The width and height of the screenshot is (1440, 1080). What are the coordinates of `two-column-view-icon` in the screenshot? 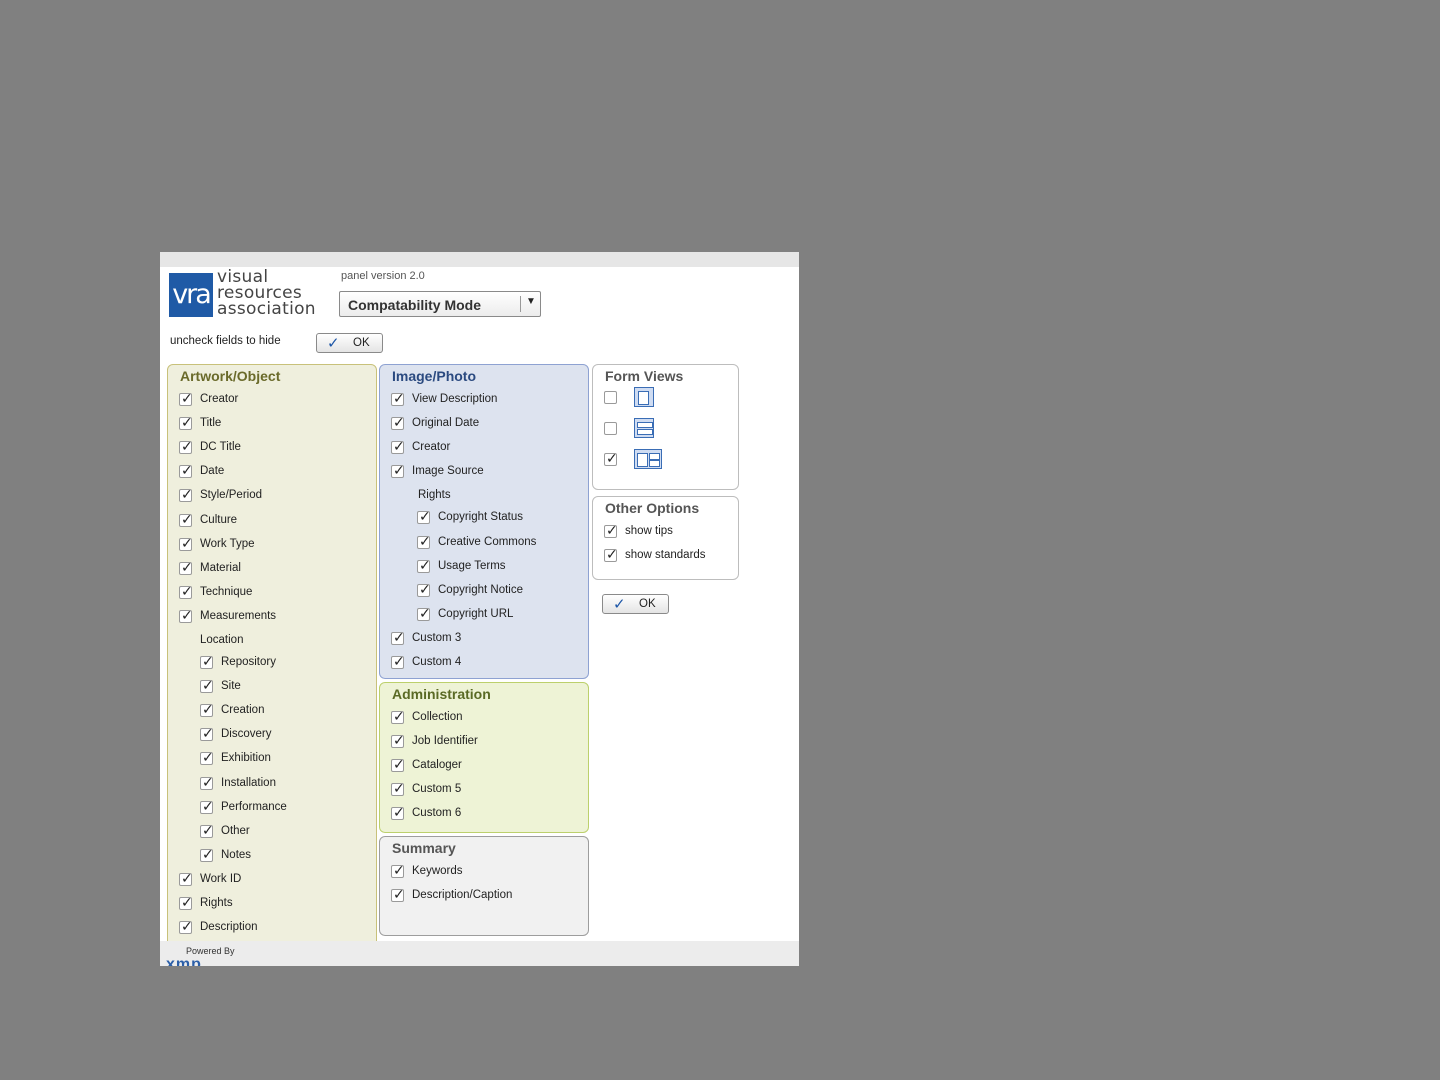 It's located at (648, 459).